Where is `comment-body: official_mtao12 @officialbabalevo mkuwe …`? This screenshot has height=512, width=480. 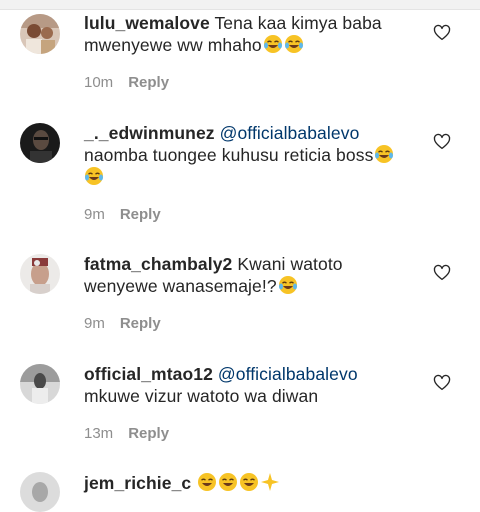 comment-body: official_mtao12 @officialbabalevo mkuwe … is located at coordinates (249, 385).